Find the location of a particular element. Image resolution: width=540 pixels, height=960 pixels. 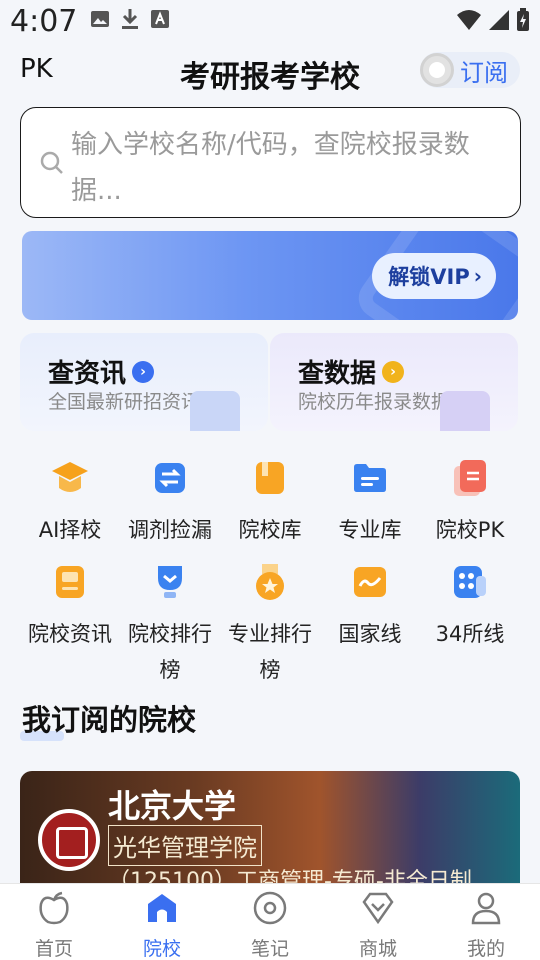

bottom-nav: 首页 院校 笔记 商城 我的 is located at coordinates (270, 921).